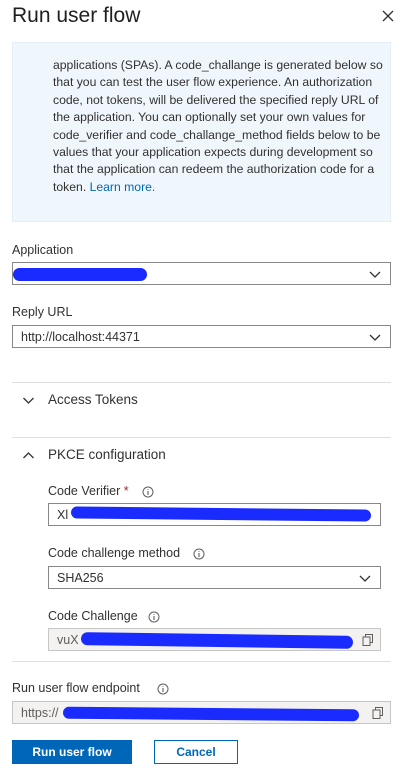  I want to click on divider, so click(201, 661).